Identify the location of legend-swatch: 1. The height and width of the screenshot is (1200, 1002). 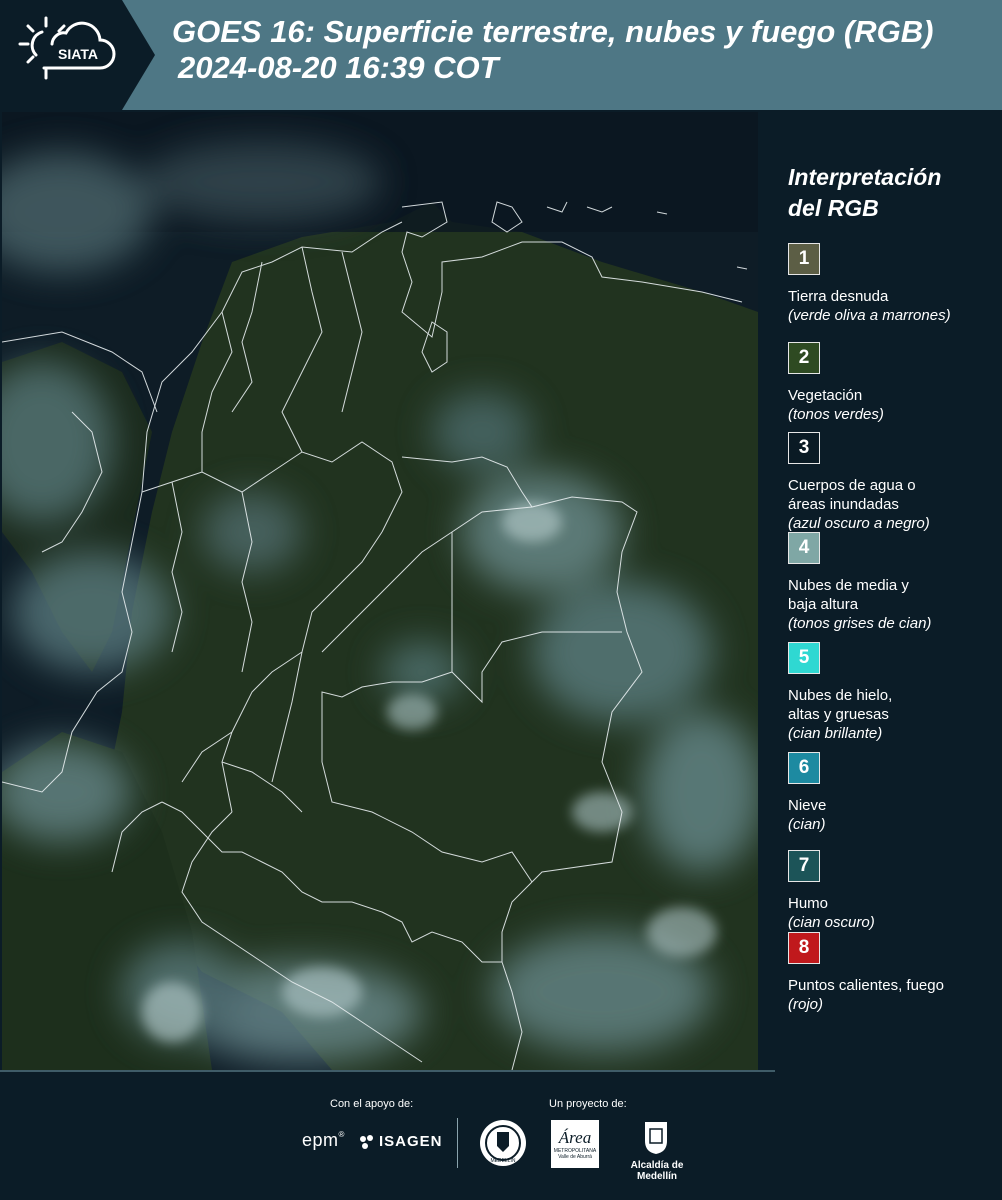
(804, 259).